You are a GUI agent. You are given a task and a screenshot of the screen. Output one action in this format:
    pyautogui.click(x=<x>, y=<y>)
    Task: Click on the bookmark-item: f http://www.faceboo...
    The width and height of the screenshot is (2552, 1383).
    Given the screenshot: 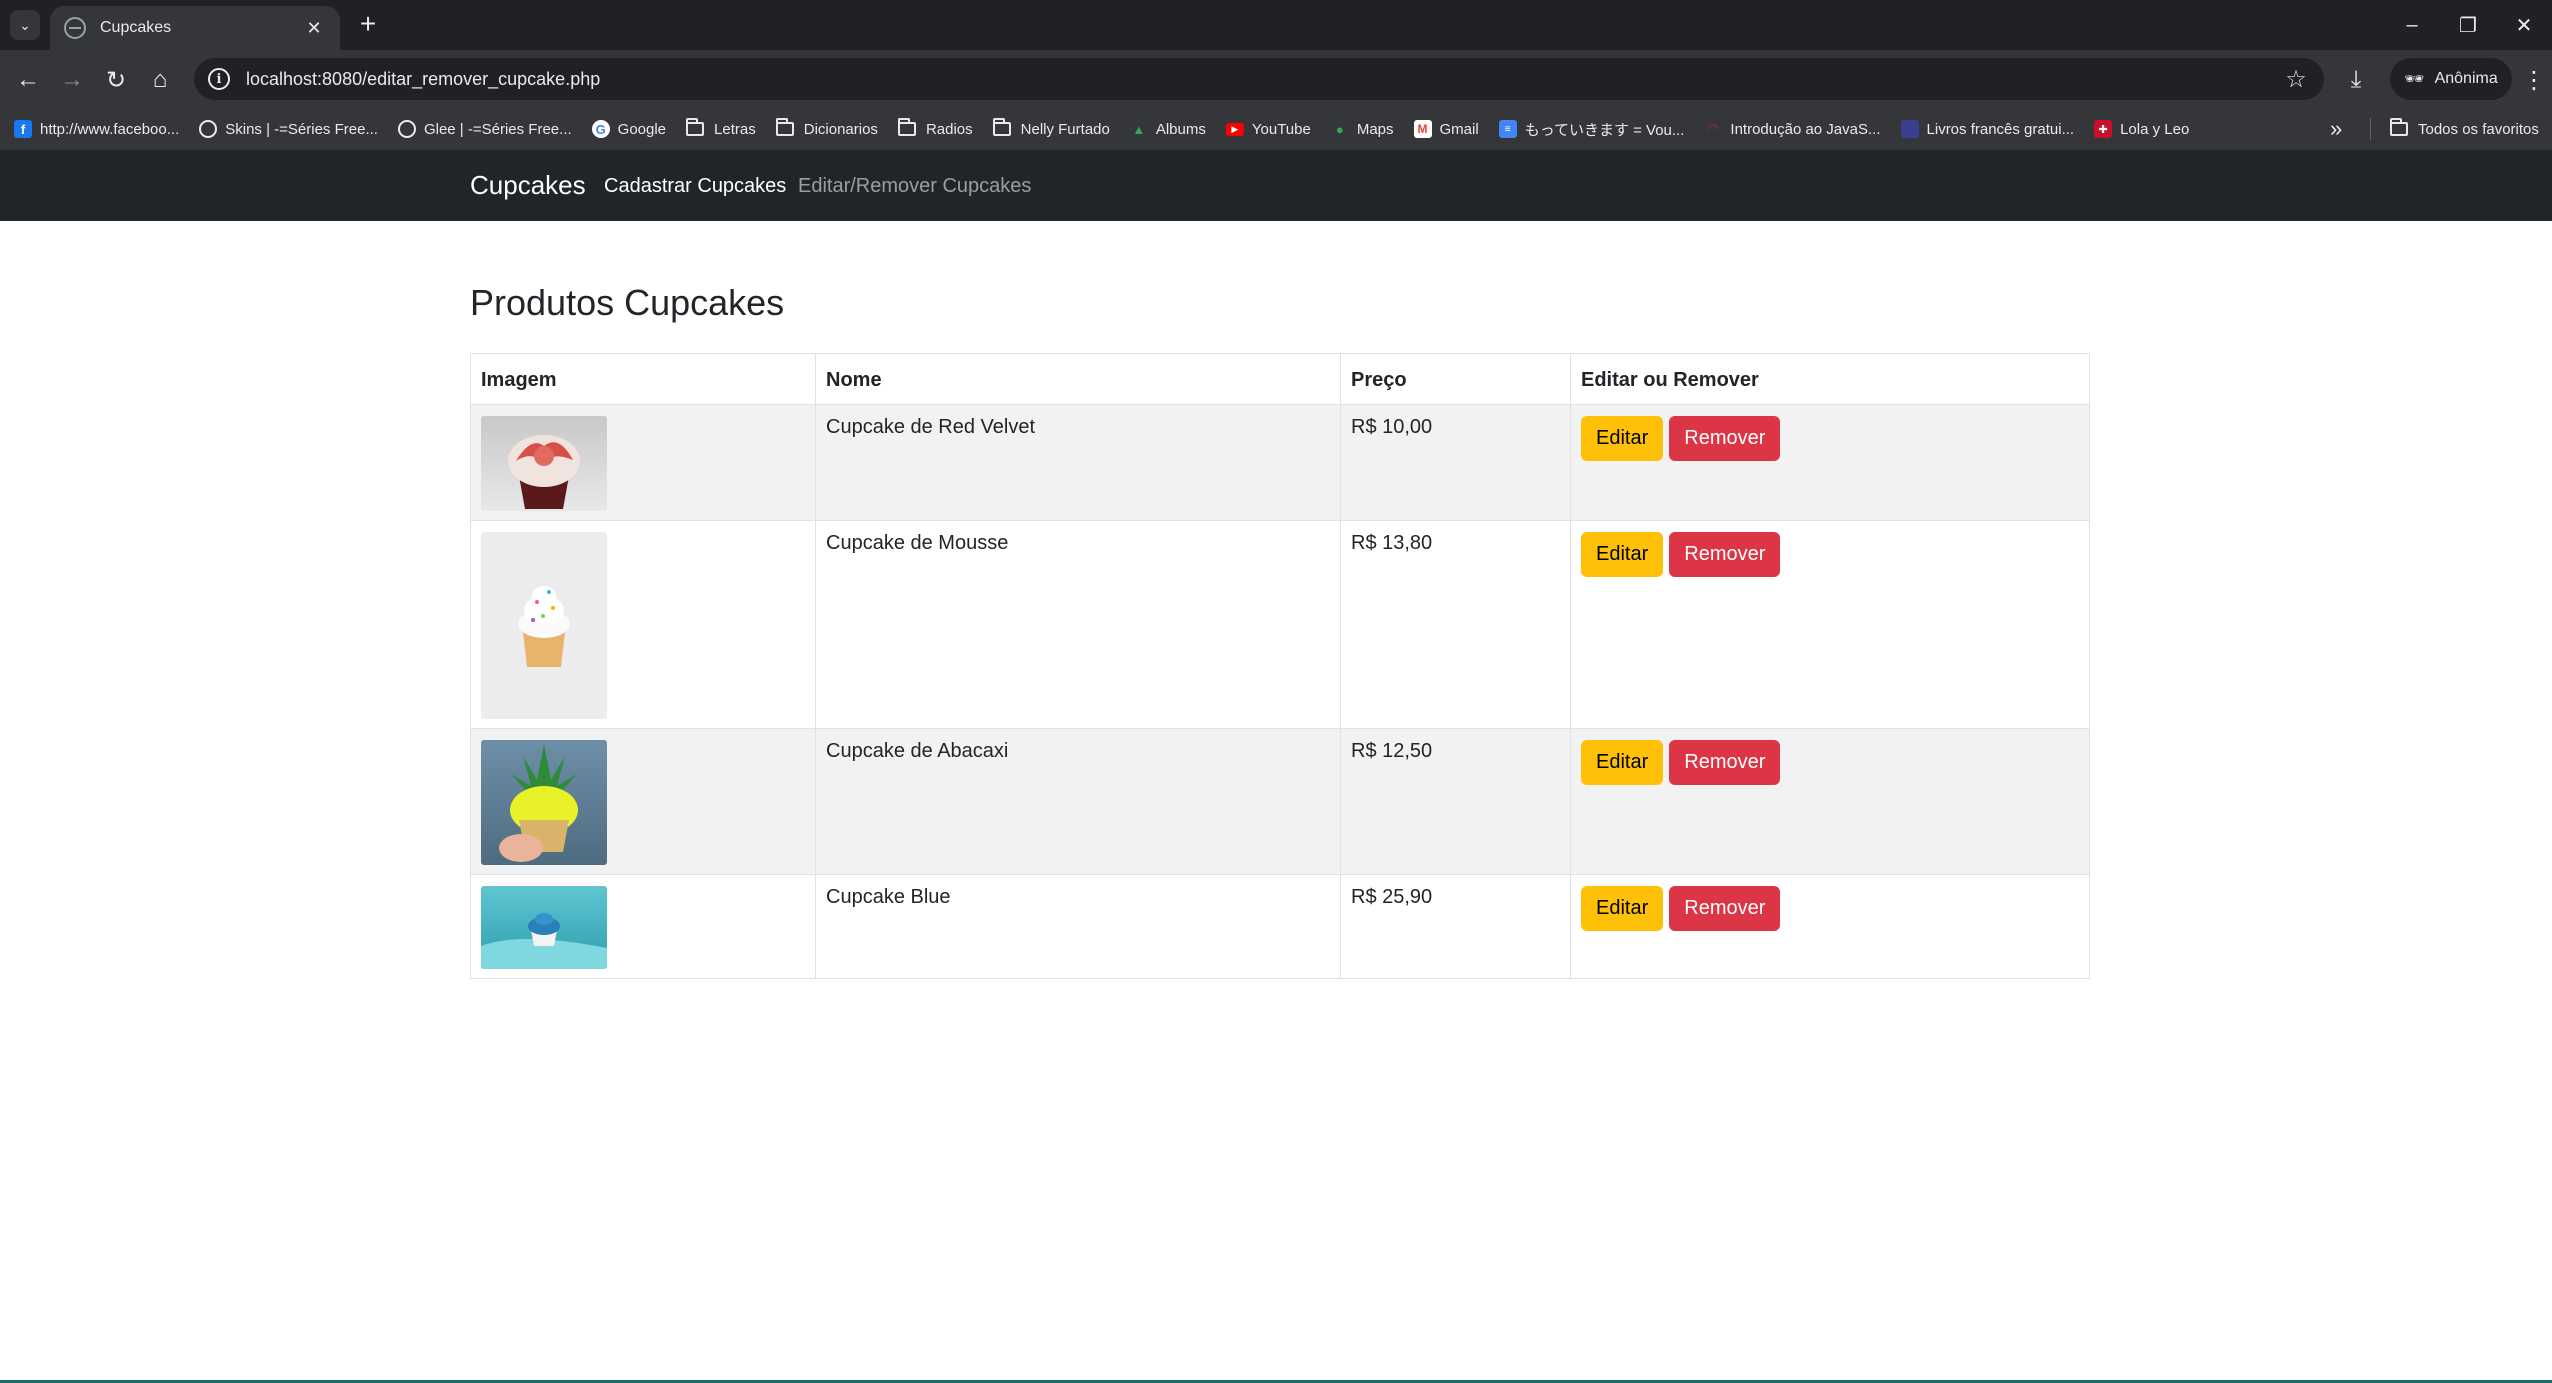 What is the action you would take?
    pyautogui.click(x=96, y=129)
    